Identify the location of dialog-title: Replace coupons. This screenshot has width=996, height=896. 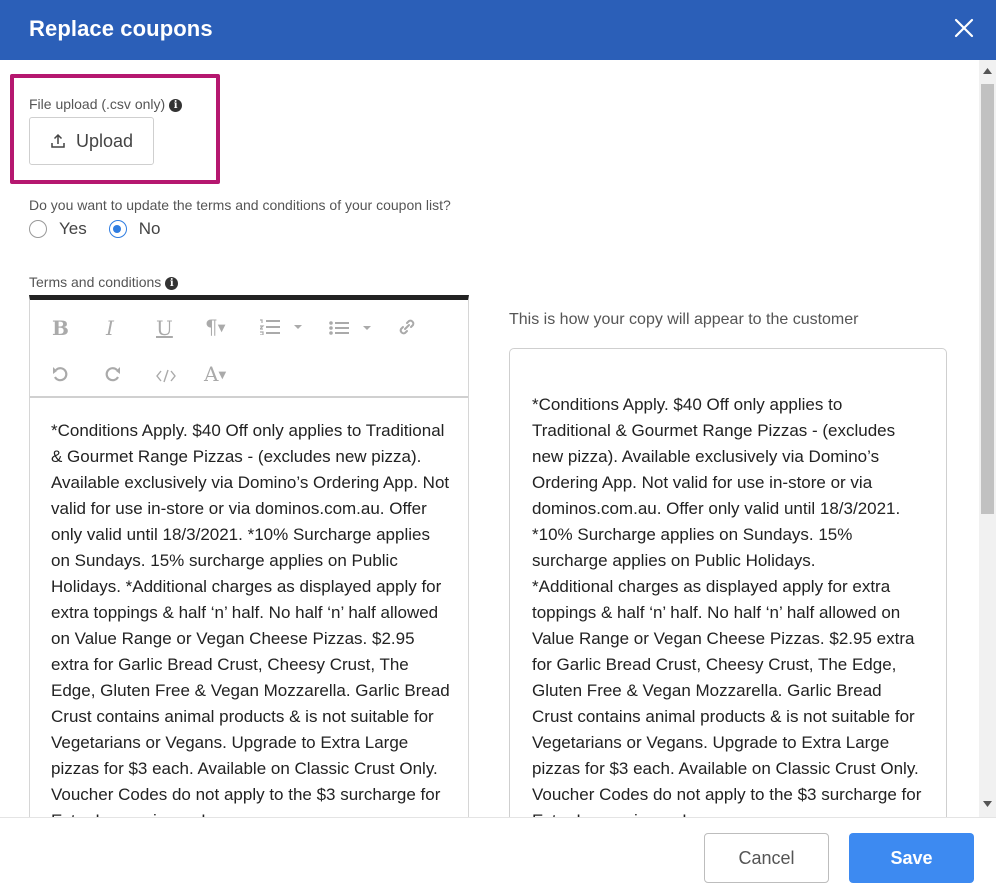
(121, 28).